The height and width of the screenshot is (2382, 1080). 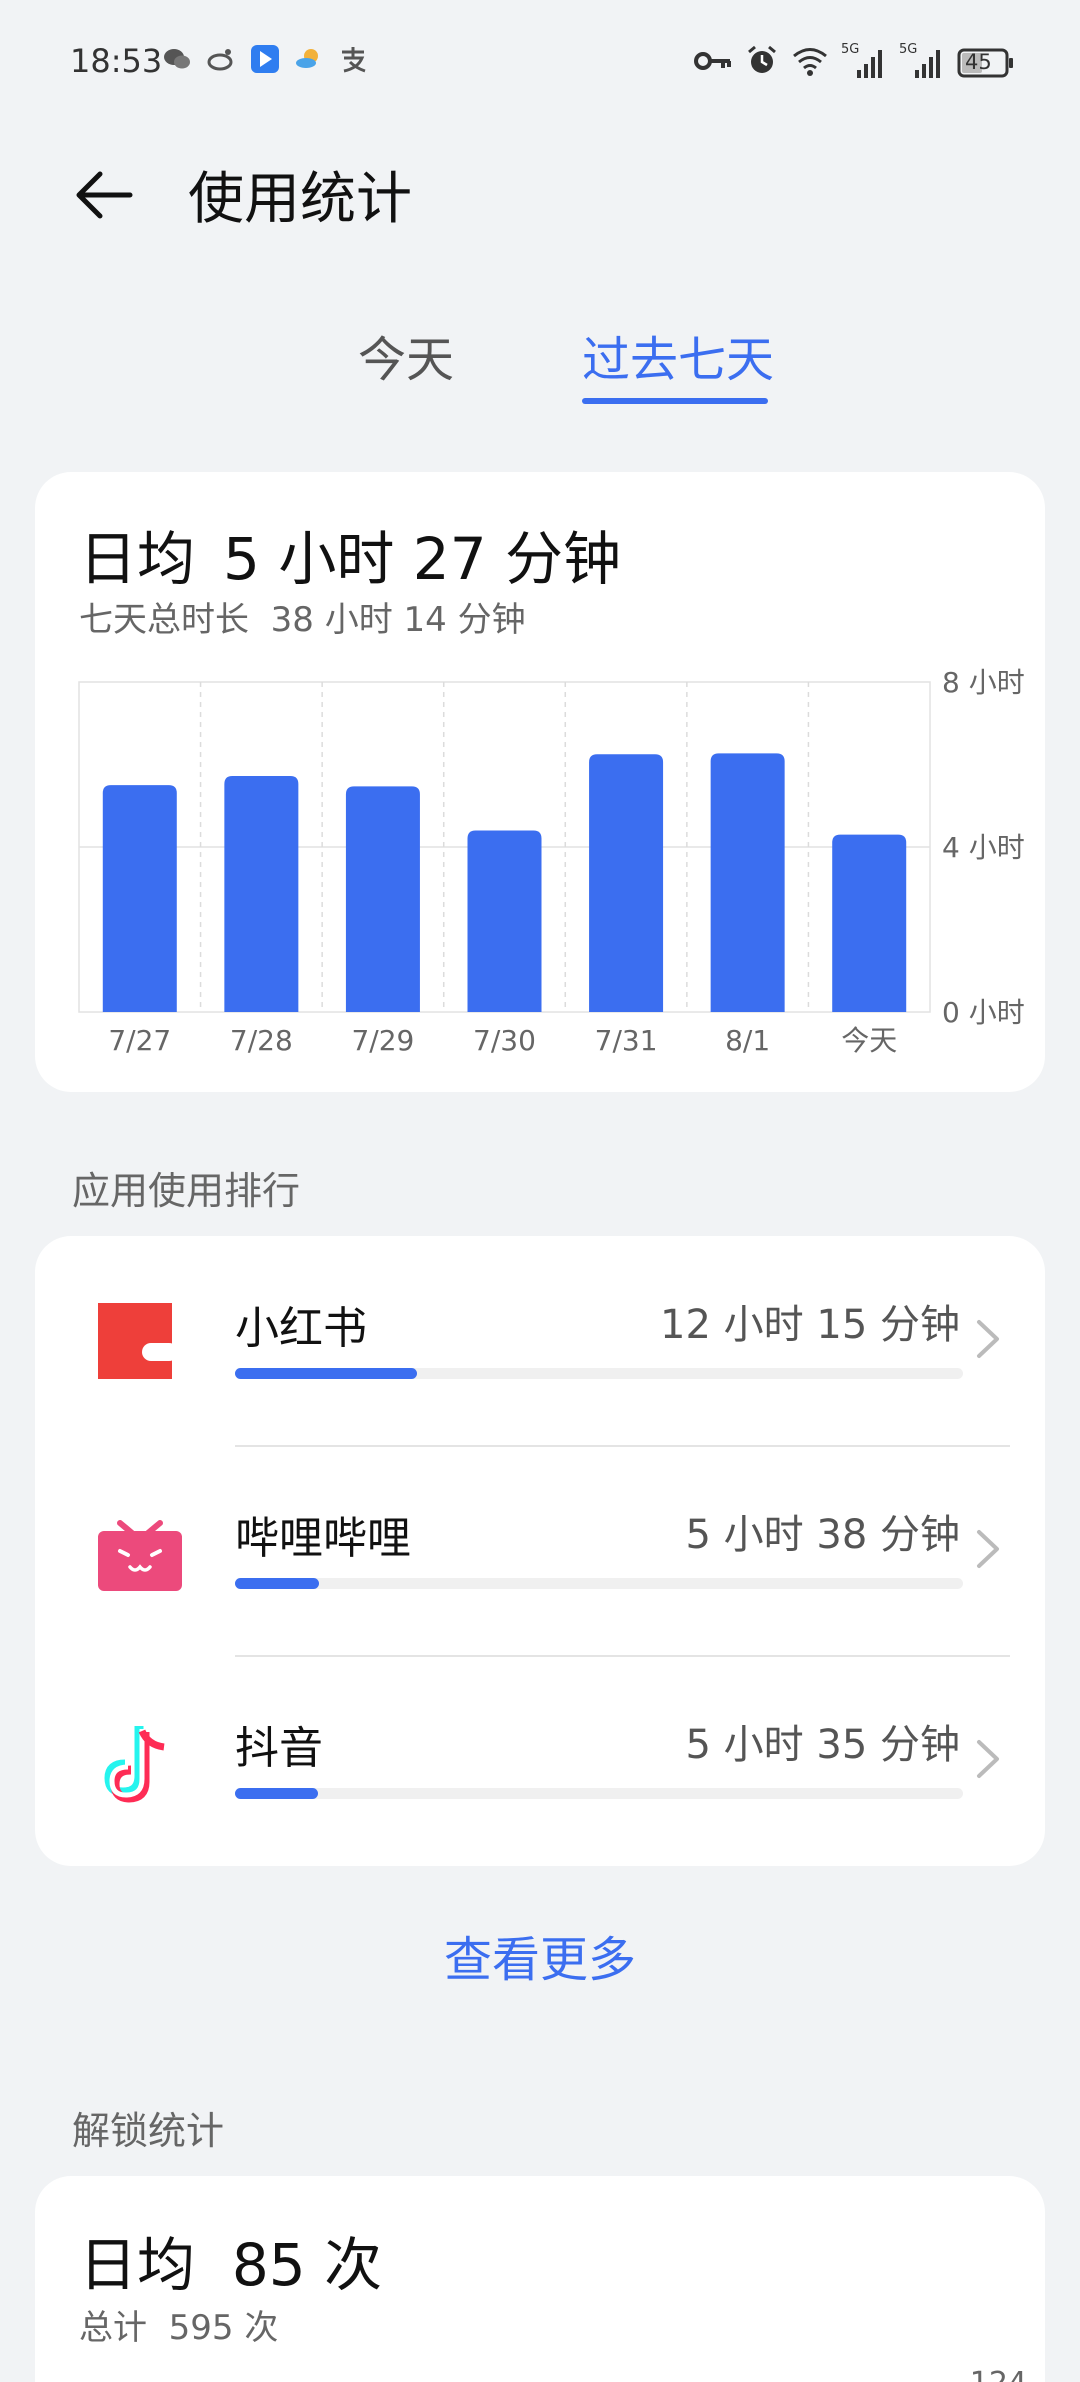 I want to click on unlock-total-label: 总计, so click(x=113, y=2328).